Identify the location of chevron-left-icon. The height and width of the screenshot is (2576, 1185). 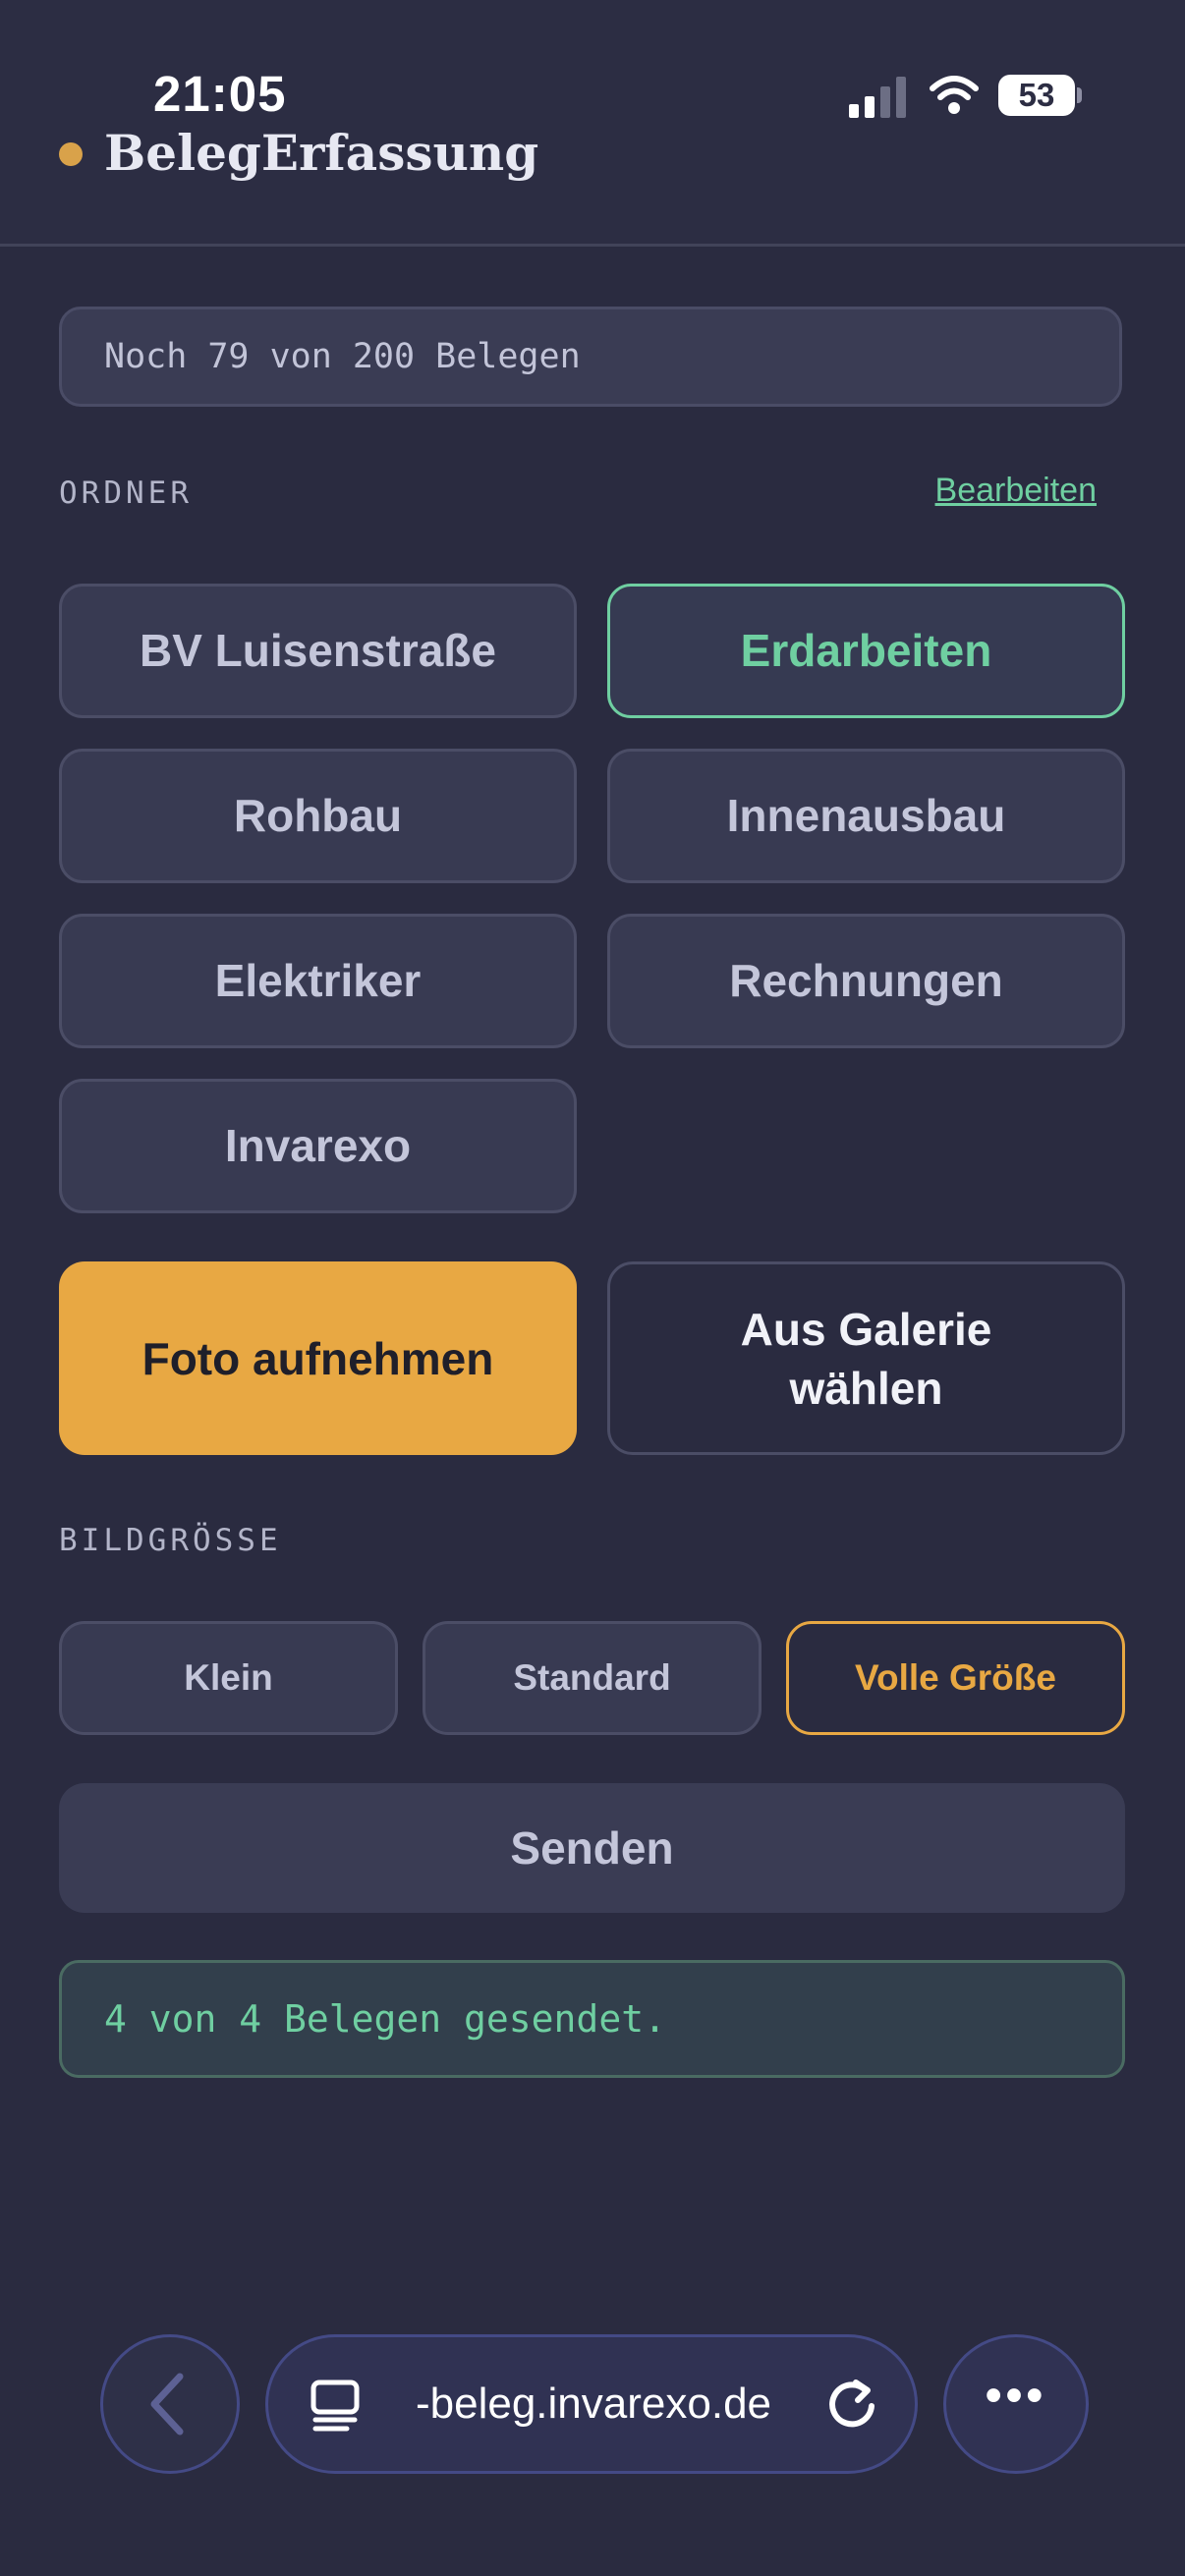
(167, 2404).